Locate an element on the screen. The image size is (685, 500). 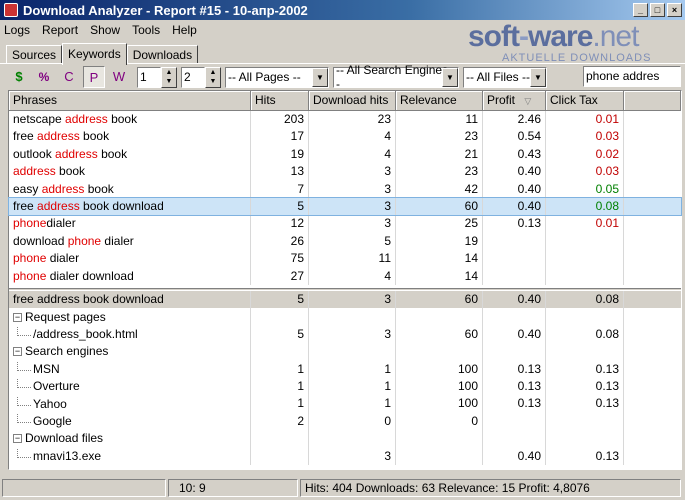
table-row: outlook address book 19 4 21 0.43 0.02 is located at coordinates (345, 154).